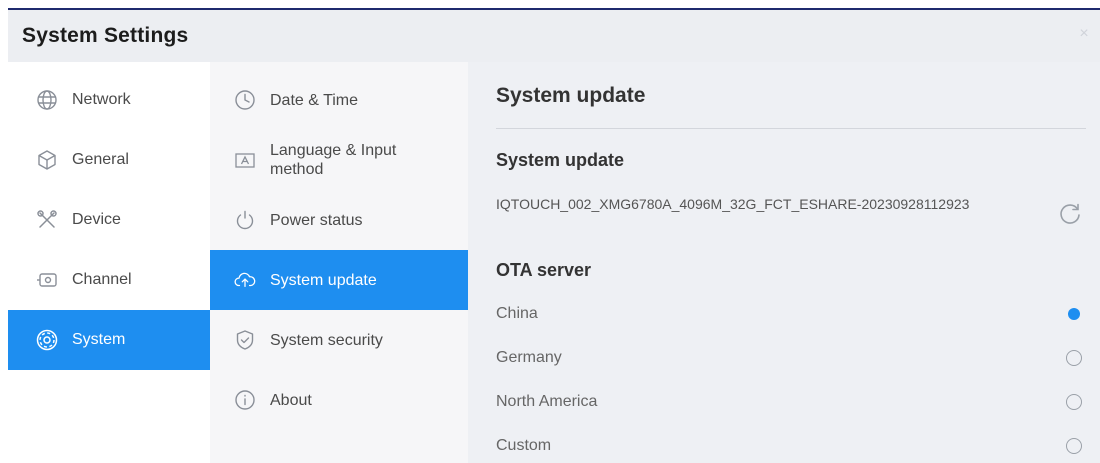 The image size is (1100, 463). Describe the element at coordinates (47, 160) in the screenshot. I see `cube-icon` at that location.